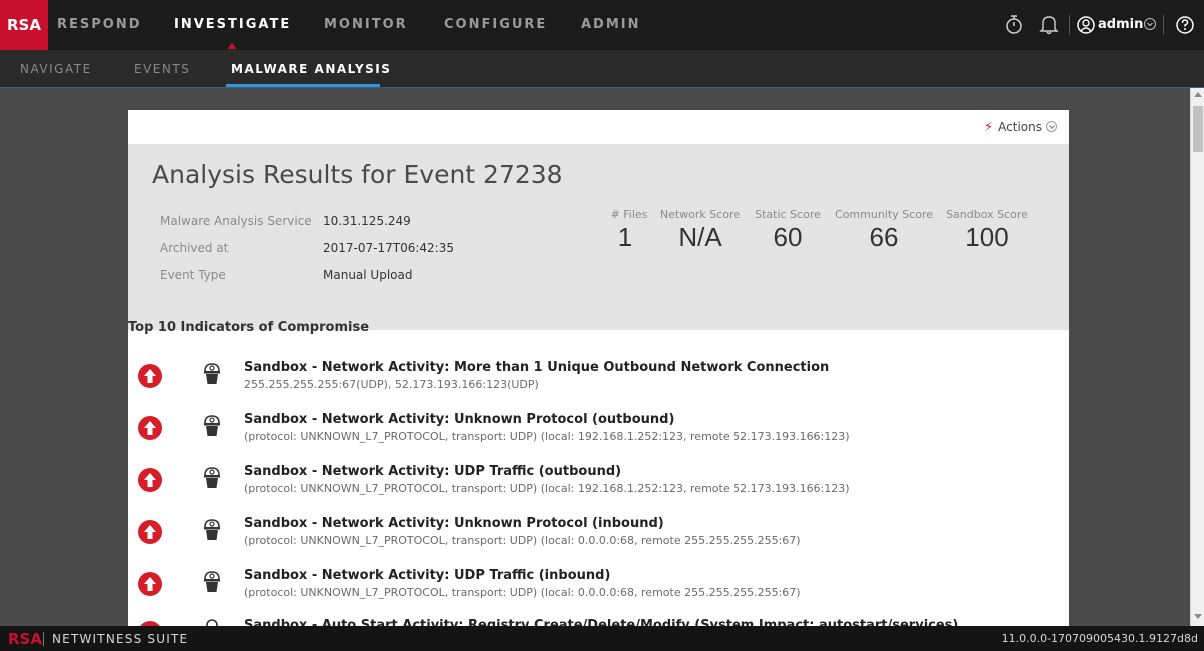  I want to click on meta-label-event-type: Event Type, so click(193, 275).